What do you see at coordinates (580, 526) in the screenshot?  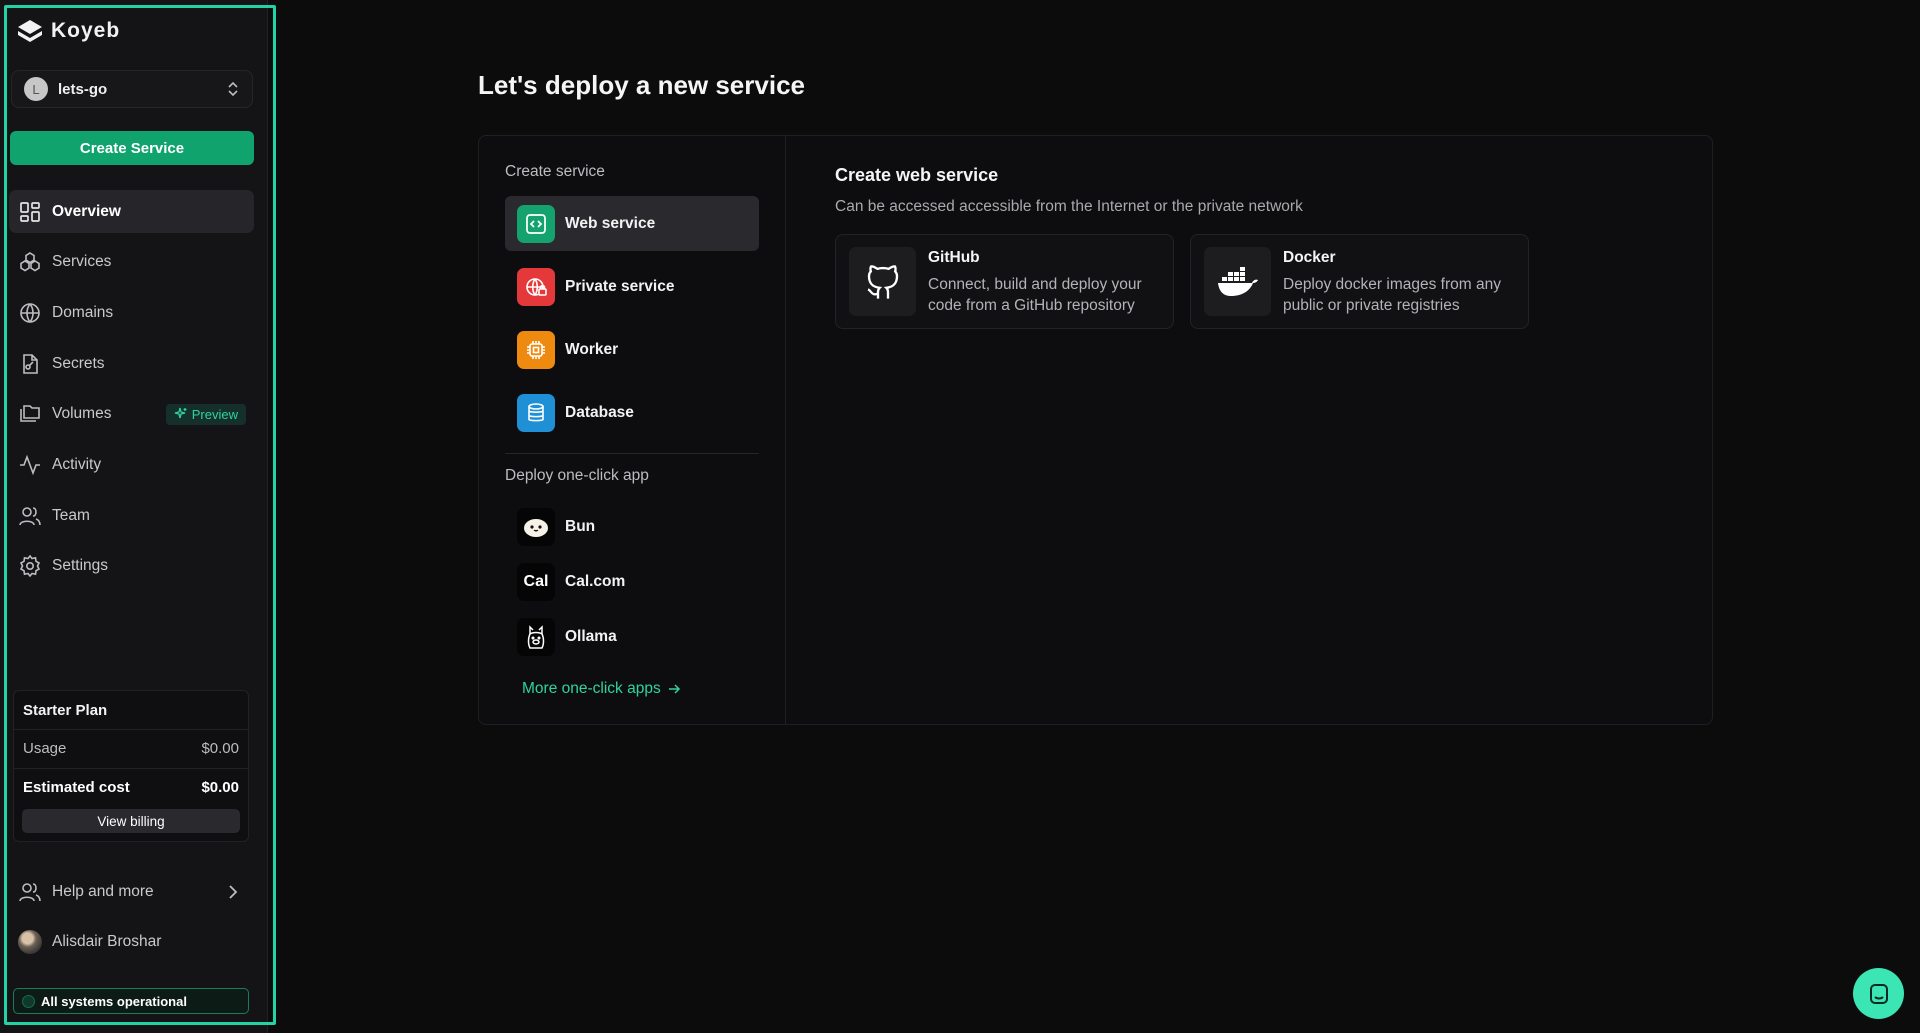 I see `app-label: Bun` at bounding box center [580, 526].